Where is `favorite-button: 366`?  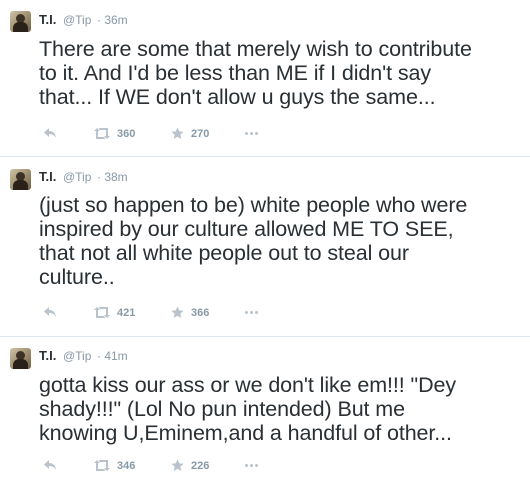
favorite-button: 366 is located at coordinates (193, 313).